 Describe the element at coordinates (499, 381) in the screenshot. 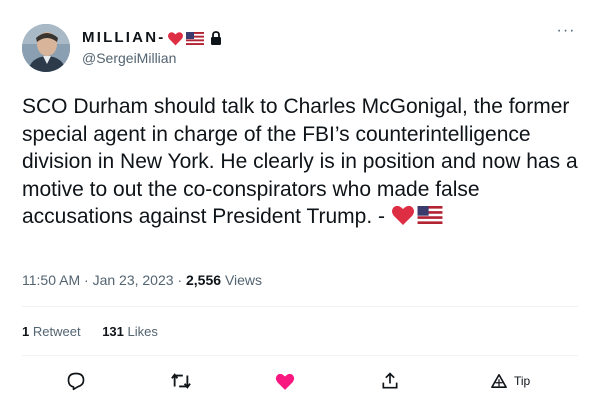

I see `tip-icon` at that location.